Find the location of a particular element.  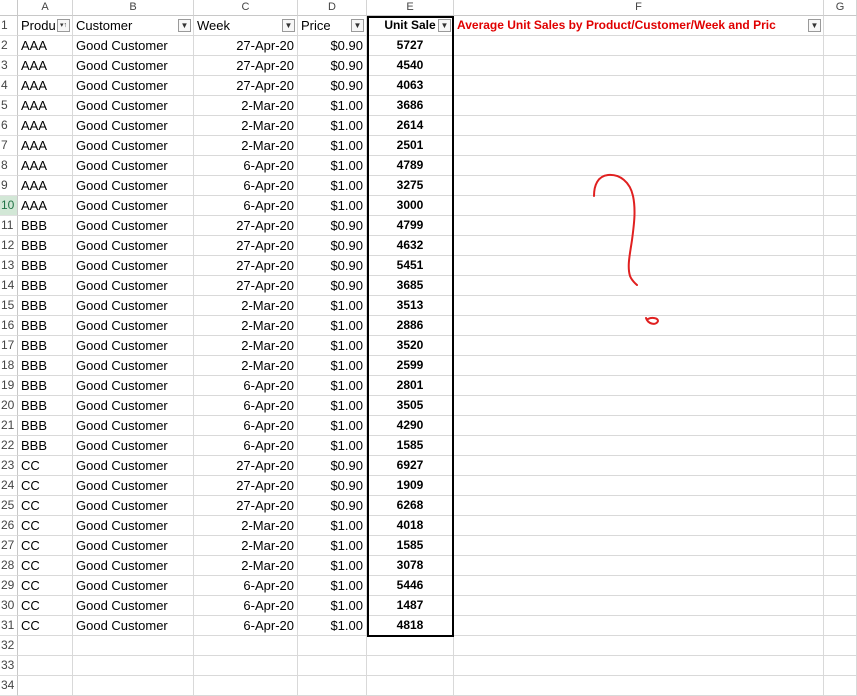

header-cell-customer: Customer ▼ is located at coordinates (133, 26).